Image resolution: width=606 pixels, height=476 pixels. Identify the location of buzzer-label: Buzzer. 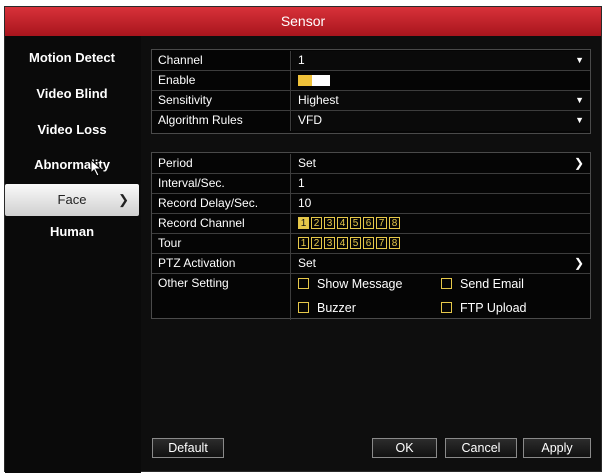
(336, 308).